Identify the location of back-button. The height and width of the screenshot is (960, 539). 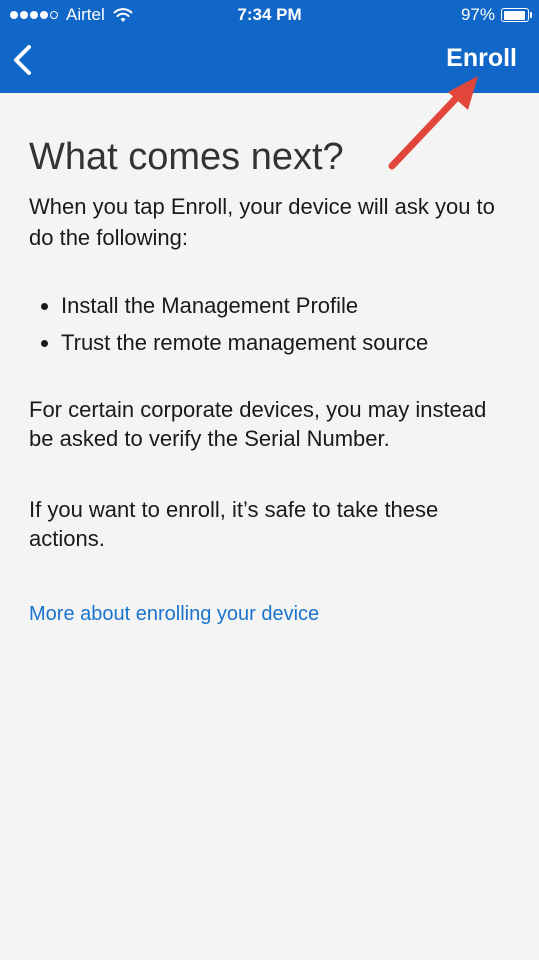
(23, 60).